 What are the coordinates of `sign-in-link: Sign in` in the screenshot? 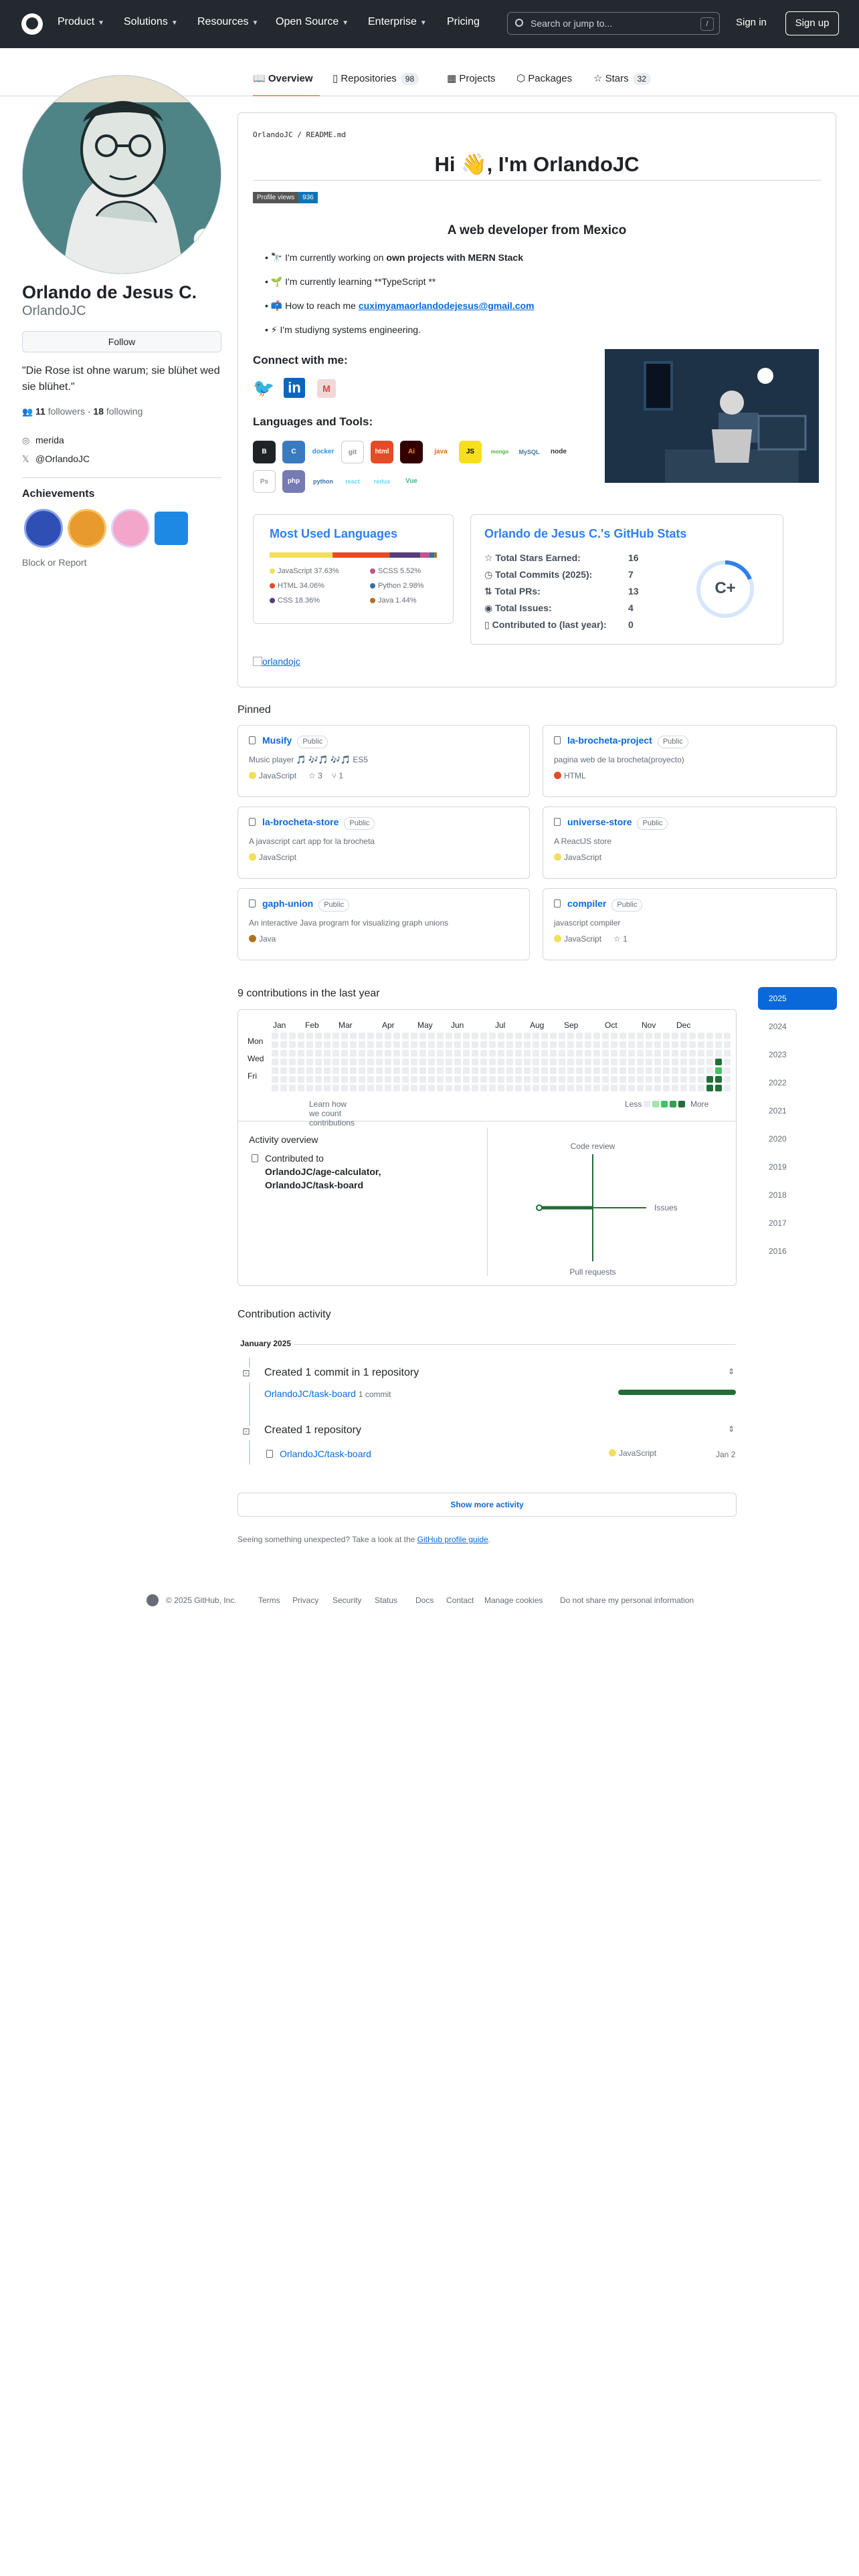 It's located at (752, 22).